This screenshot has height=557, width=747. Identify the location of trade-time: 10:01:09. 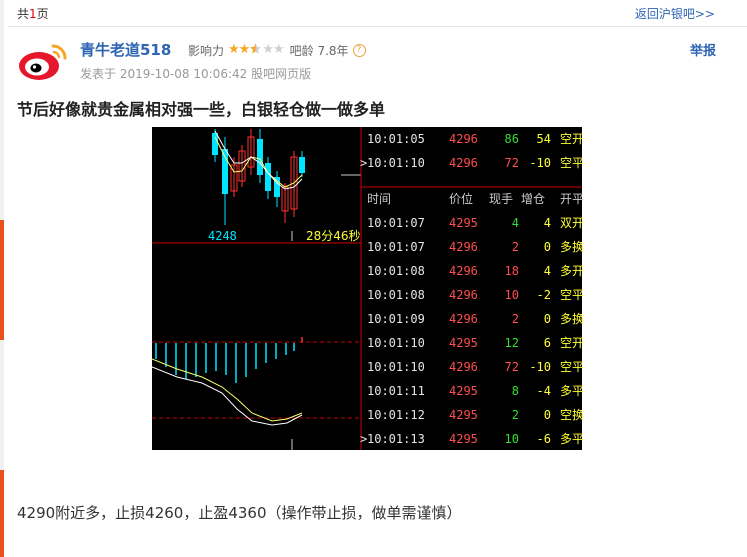
(396, 319).